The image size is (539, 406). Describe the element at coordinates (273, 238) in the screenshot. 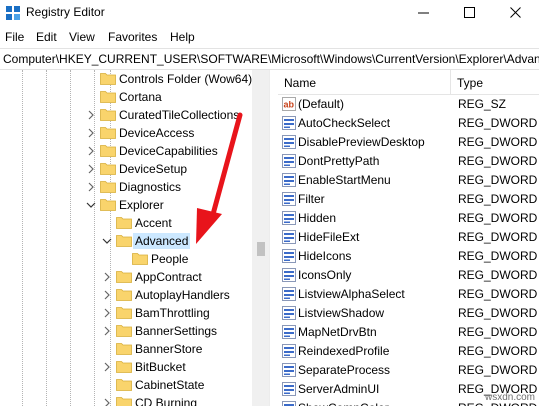

I see `pane-splitter` at that location.